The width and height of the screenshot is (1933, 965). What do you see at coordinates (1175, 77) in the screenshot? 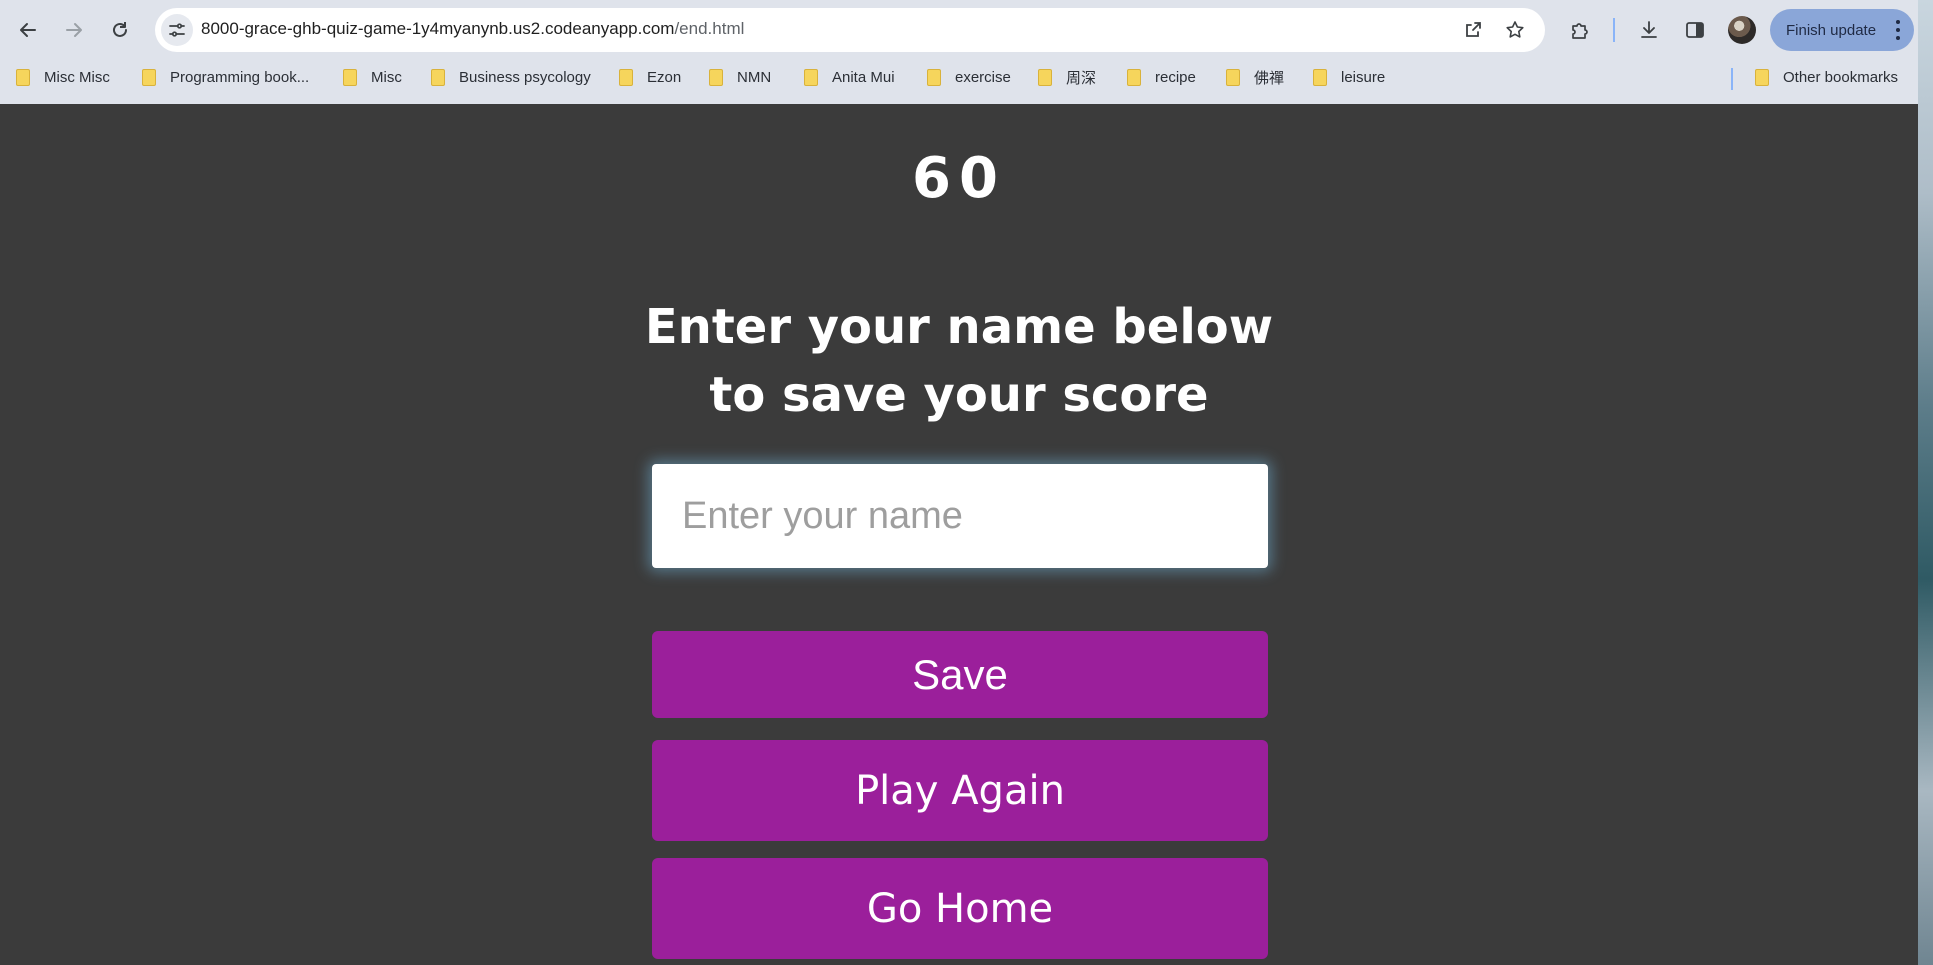
I see `bookmark-label: recipe` at bounding box center [1175, 77].